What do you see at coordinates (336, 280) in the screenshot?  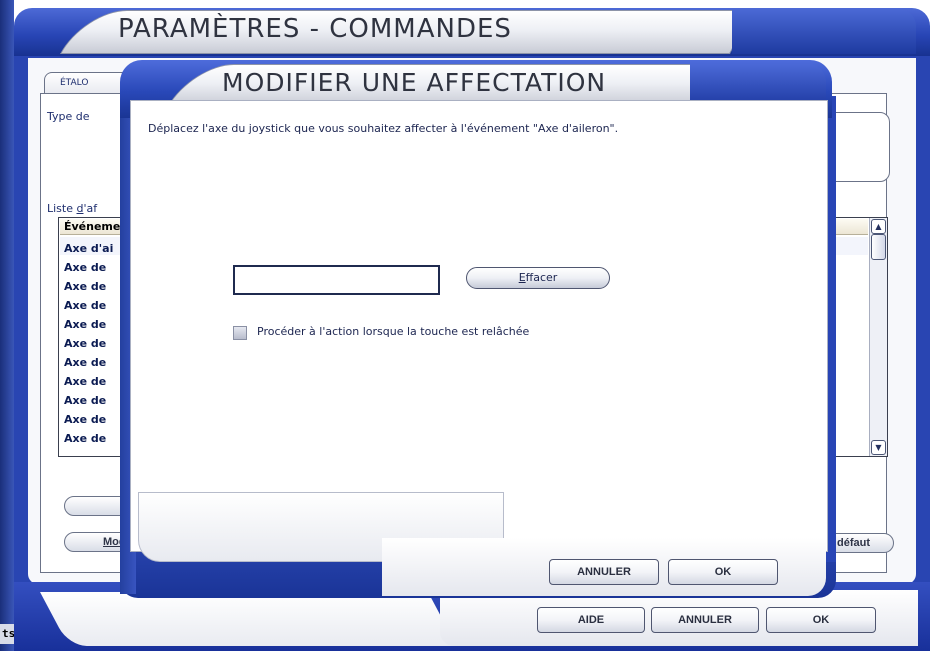 I see `assignment-capture-field` at bounding box center [336, 280].